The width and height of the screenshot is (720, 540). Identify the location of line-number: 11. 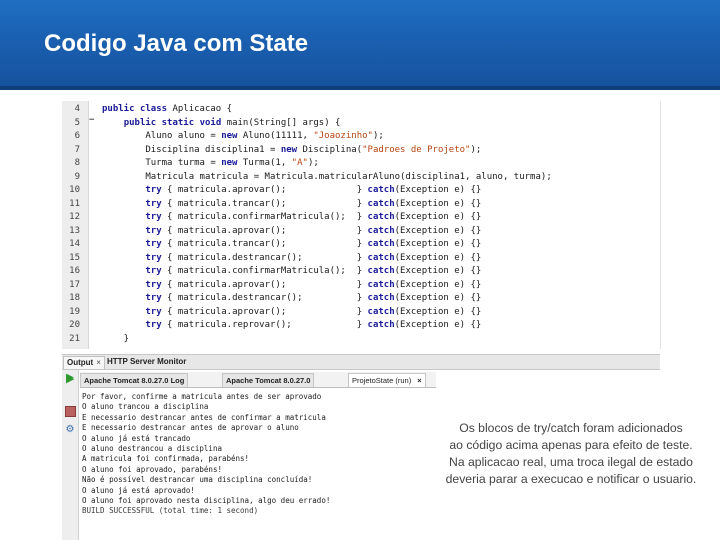
(74, 203).